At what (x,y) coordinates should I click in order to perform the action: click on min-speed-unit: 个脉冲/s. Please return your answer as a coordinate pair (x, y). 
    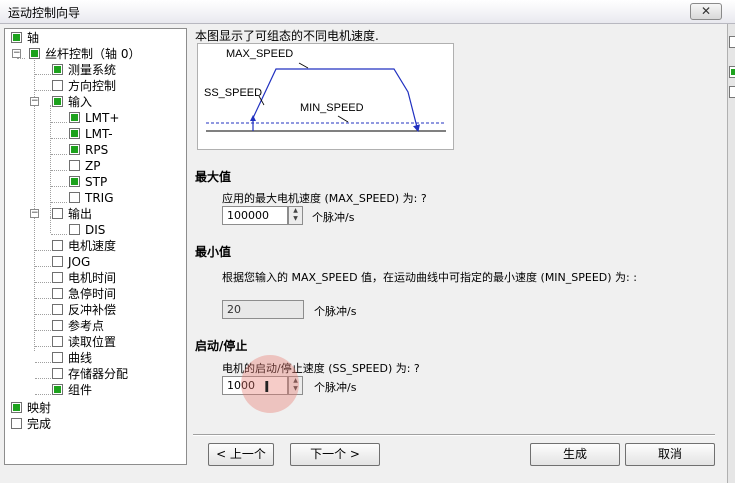
    Looking at the image, I should click on (335, 311).